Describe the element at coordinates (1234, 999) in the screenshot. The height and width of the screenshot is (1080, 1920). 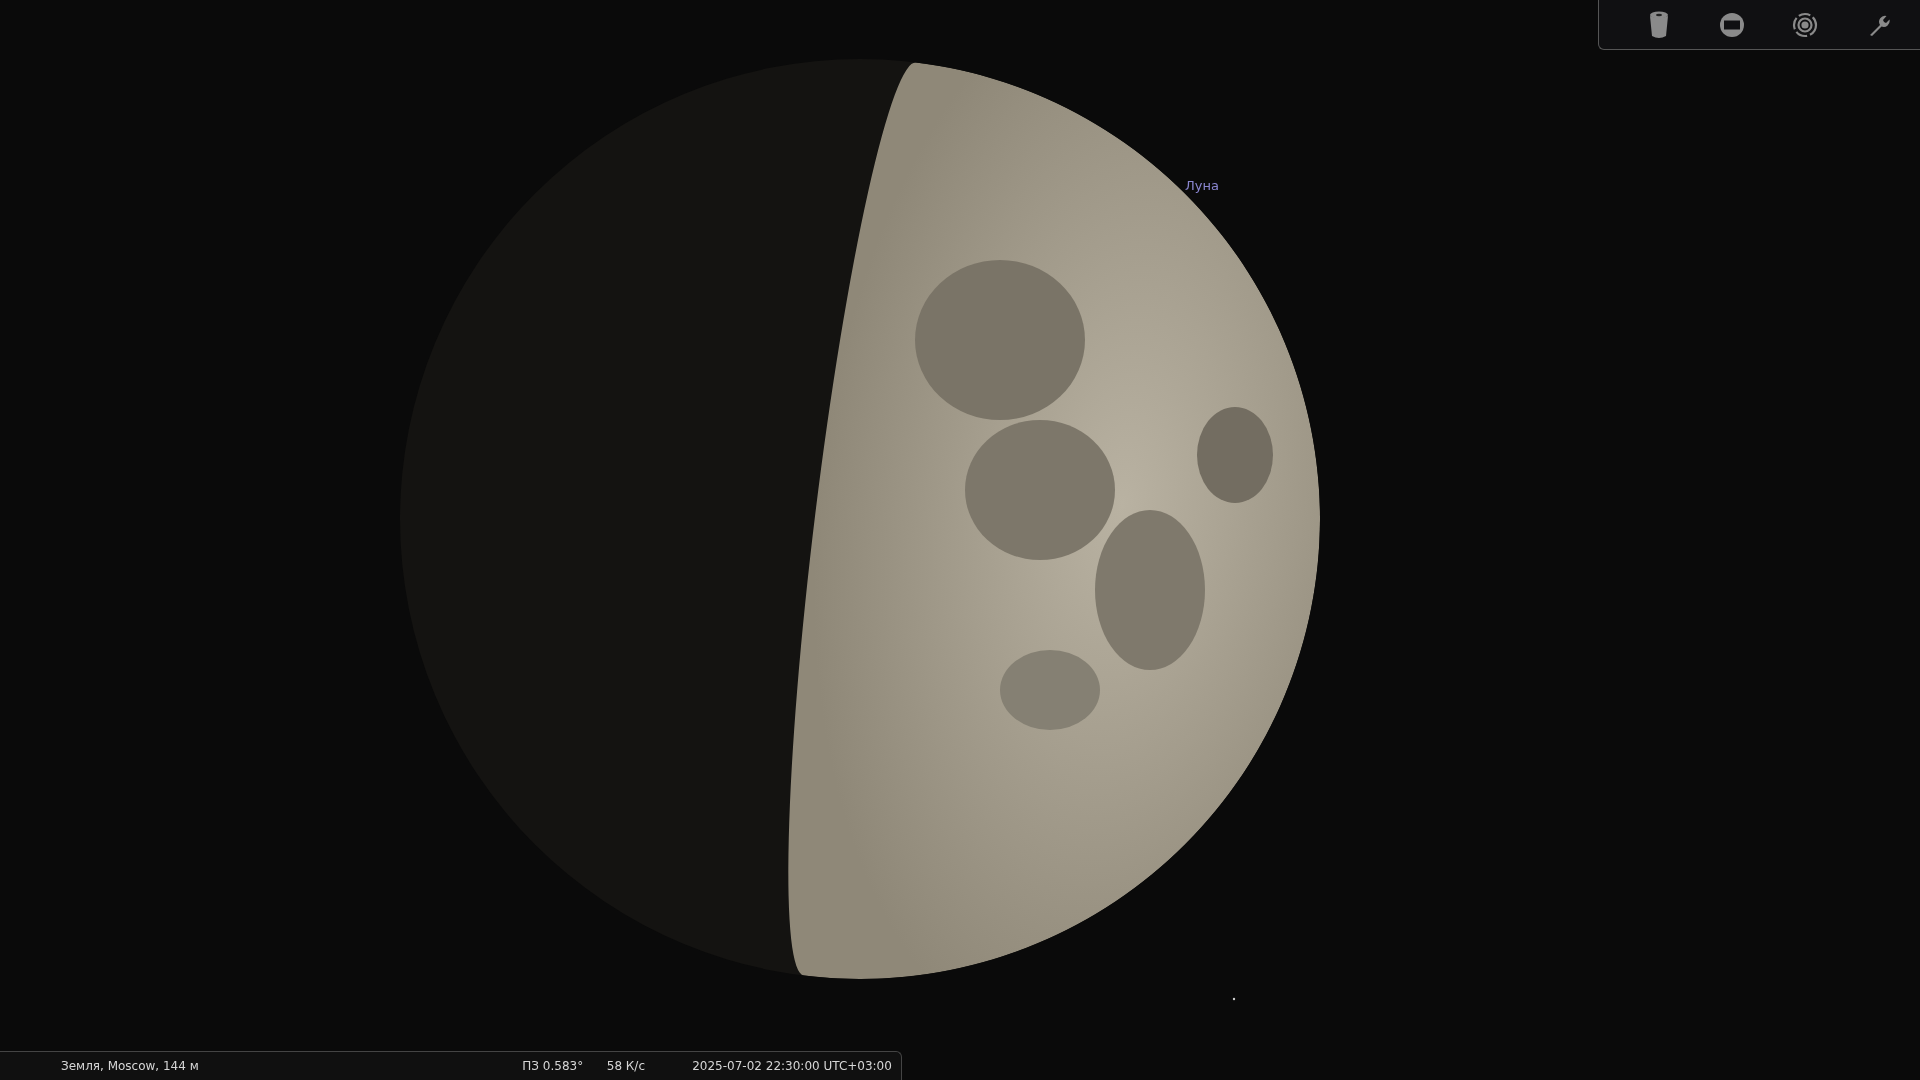
I see `star-dot` at that location.